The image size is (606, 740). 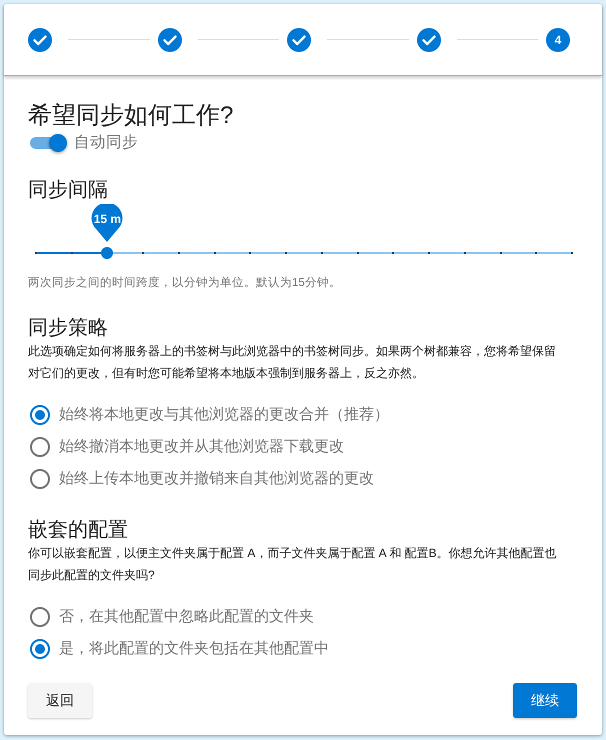 I want to click on help-text: 两次同步之间的时间跨度，以分钟为单位。默认为15分钟。, so click(x=185, y=283).